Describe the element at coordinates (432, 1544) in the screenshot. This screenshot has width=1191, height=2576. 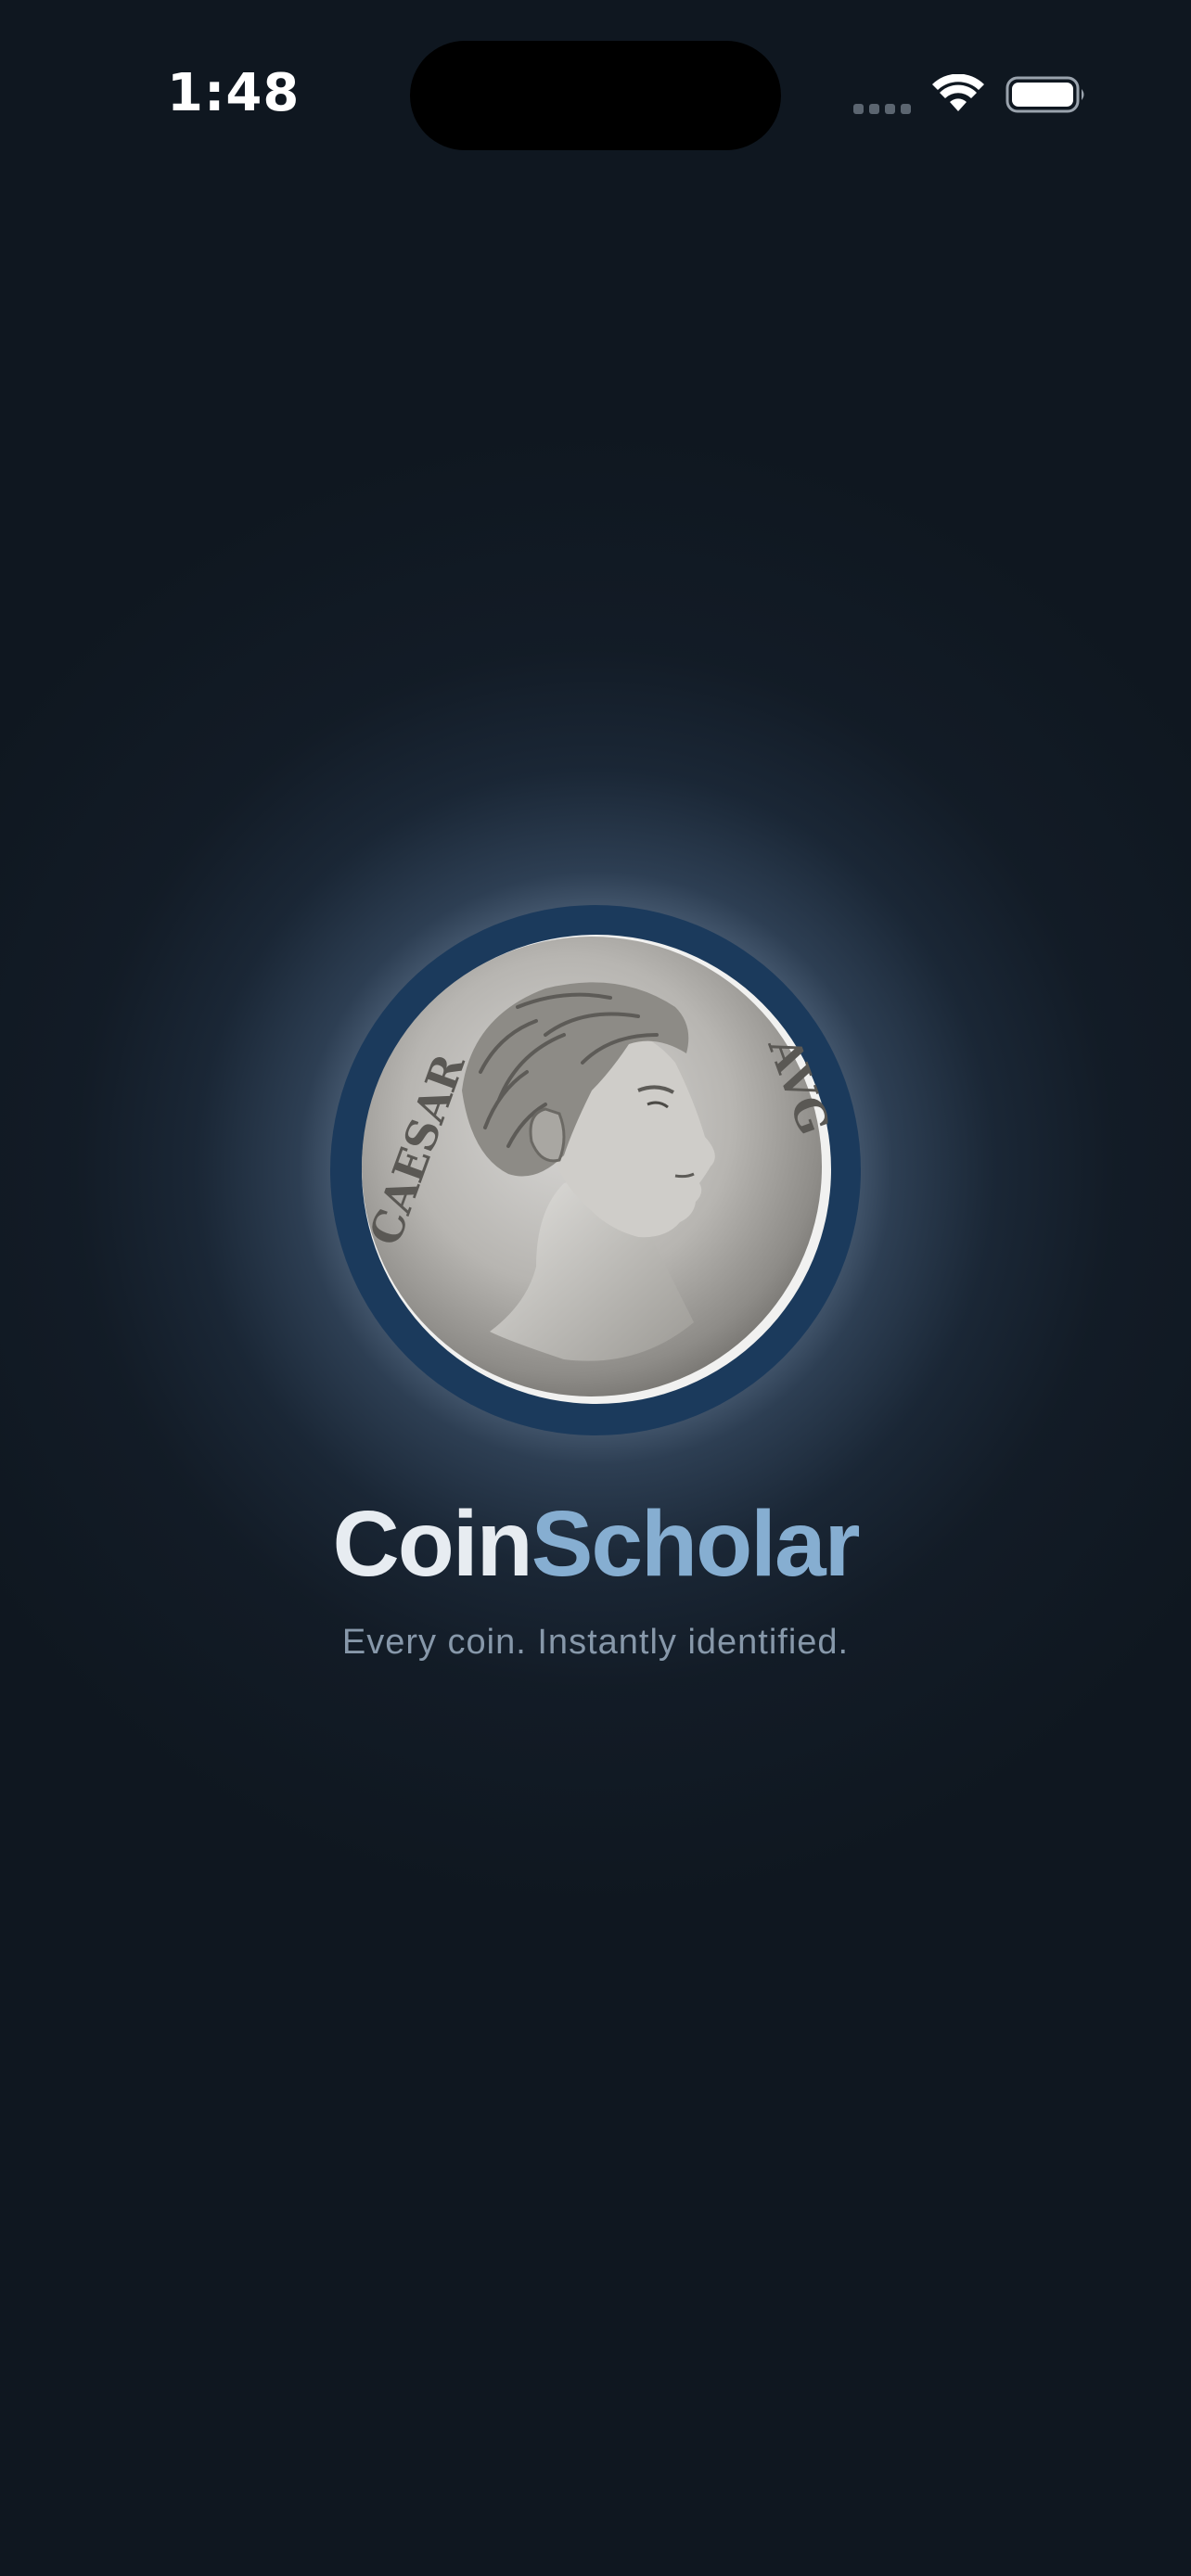
I see `brand-word-coin: Coin` at that location.